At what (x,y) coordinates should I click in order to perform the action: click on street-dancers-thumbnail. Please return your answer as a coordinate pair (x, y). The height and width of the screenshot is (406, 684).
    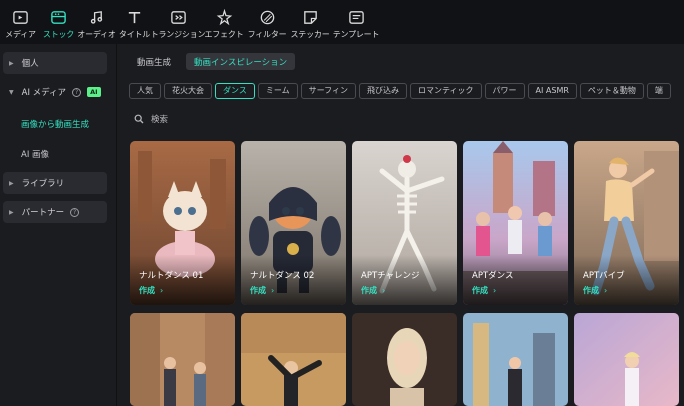
    Looking at the image, I should click on (182, 359).